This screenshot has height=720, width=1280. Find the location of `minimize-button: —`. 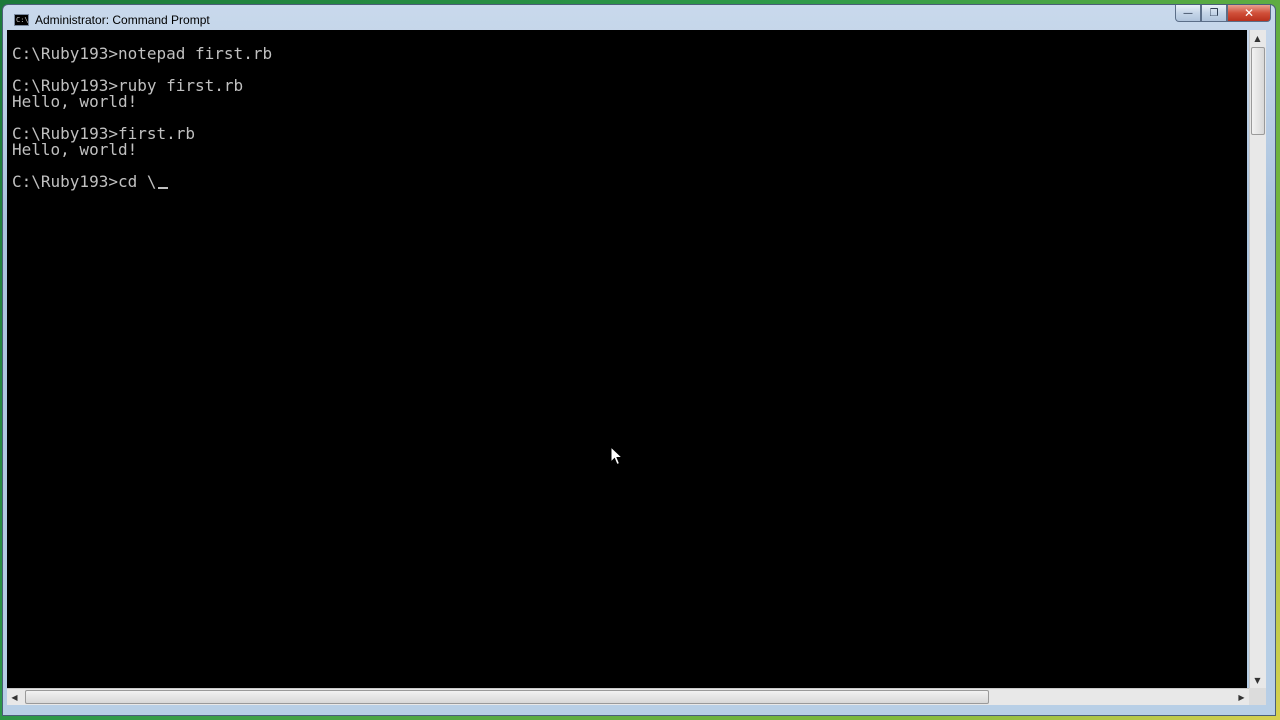

minimize-button: — is located at coordinates (1188, 13).